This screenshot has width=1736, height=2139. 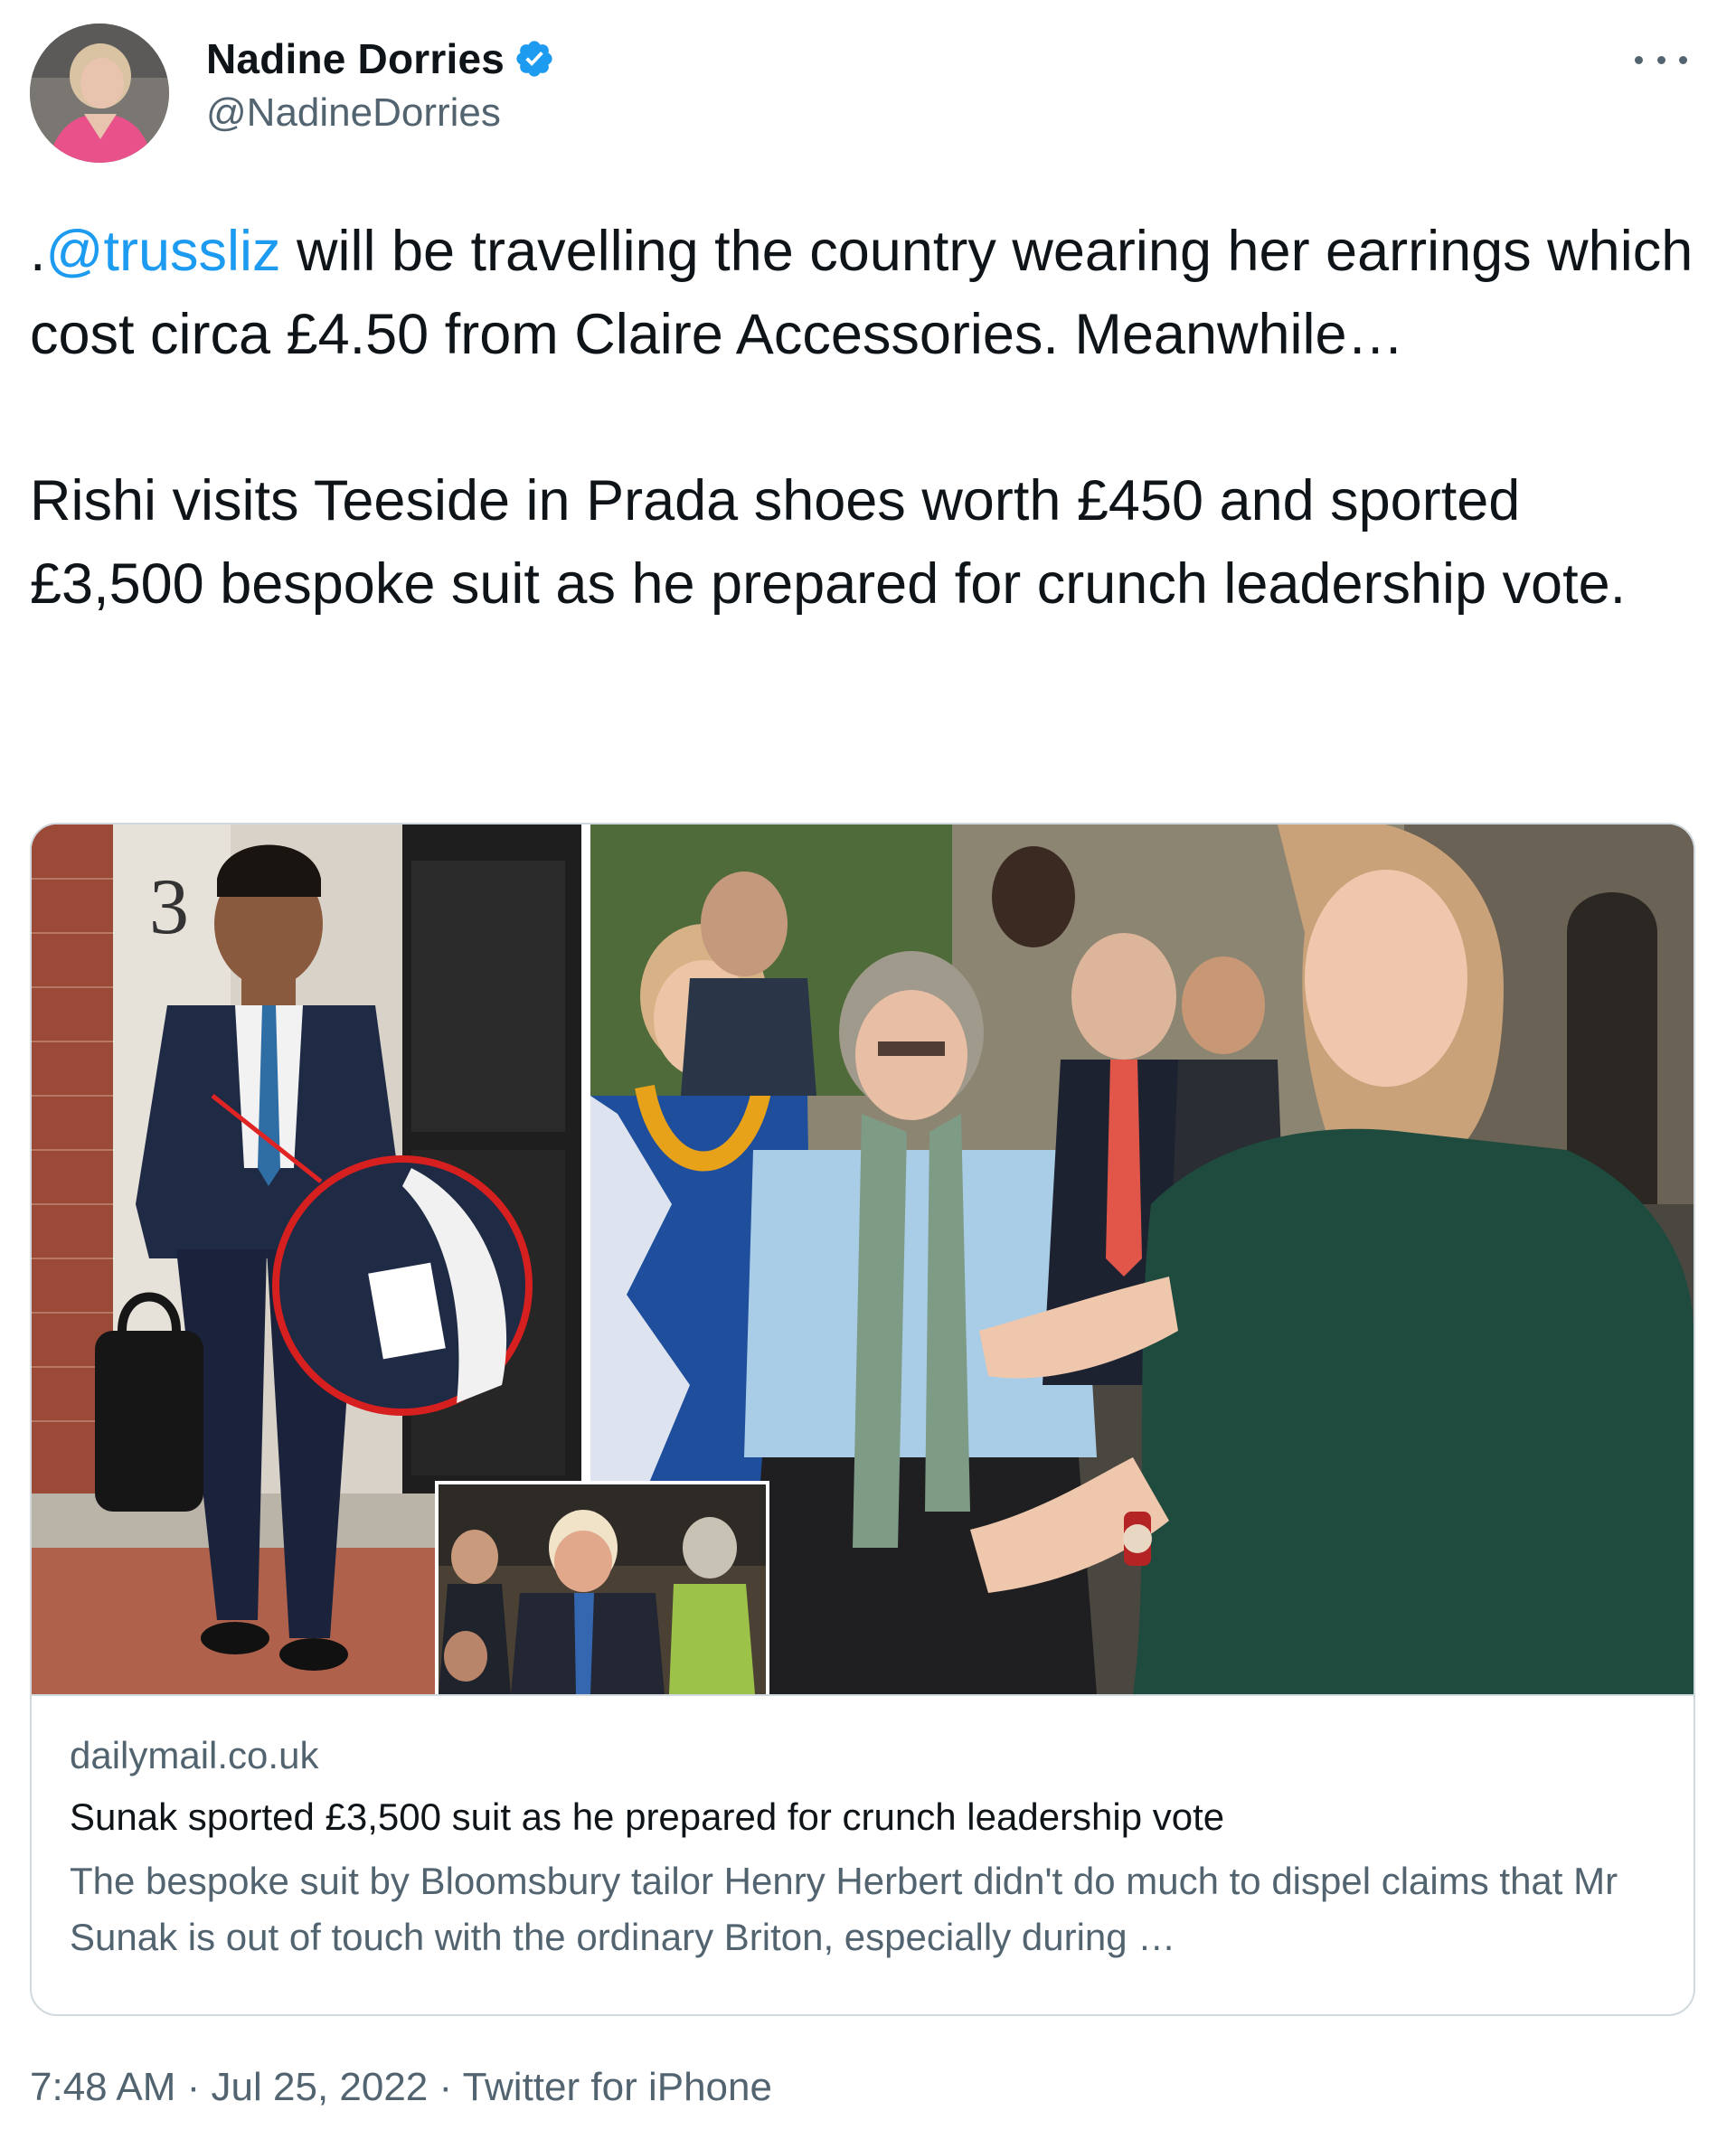 I want to click on verified-badge-icon, so click(x=534, y=59).